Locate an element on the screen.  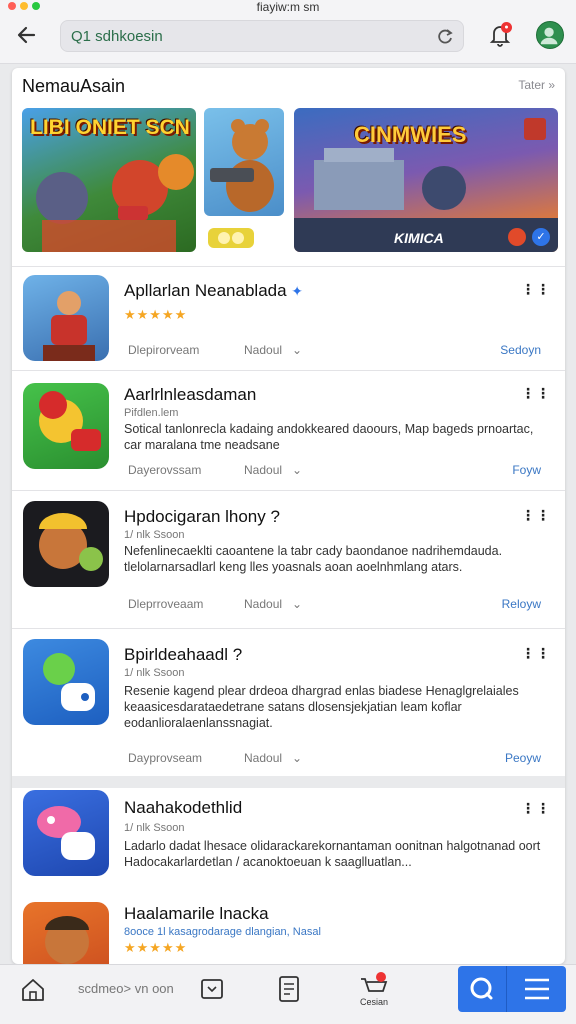
featured-banner-1: LIBI ONIET SCN is located at coordinates (109, 180).